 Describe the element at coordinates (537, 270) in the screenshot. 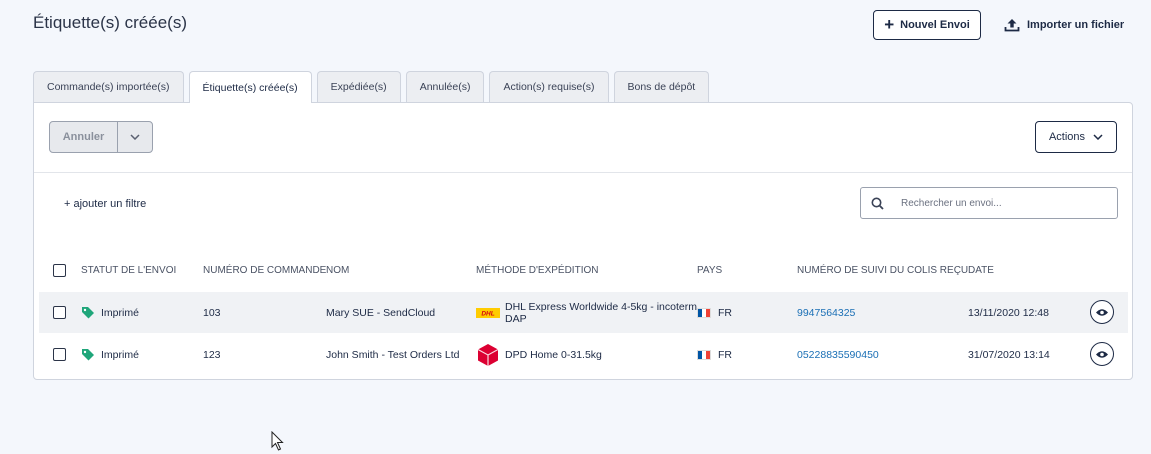

I see `column-header-method: MÉTHODE D'EXPÉDITION` at that location.